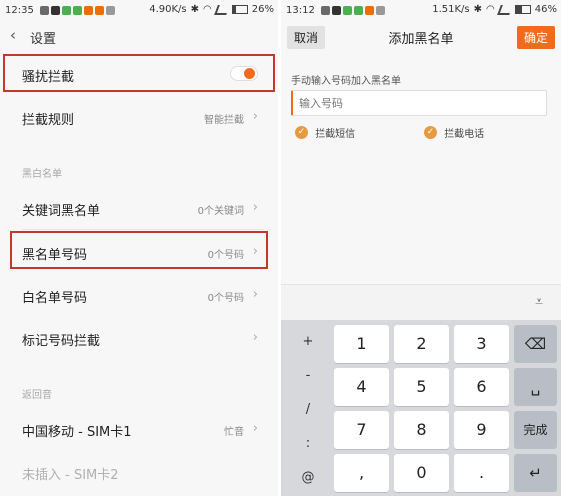  I want to click on status-time: 13:12, so click(300, 10).